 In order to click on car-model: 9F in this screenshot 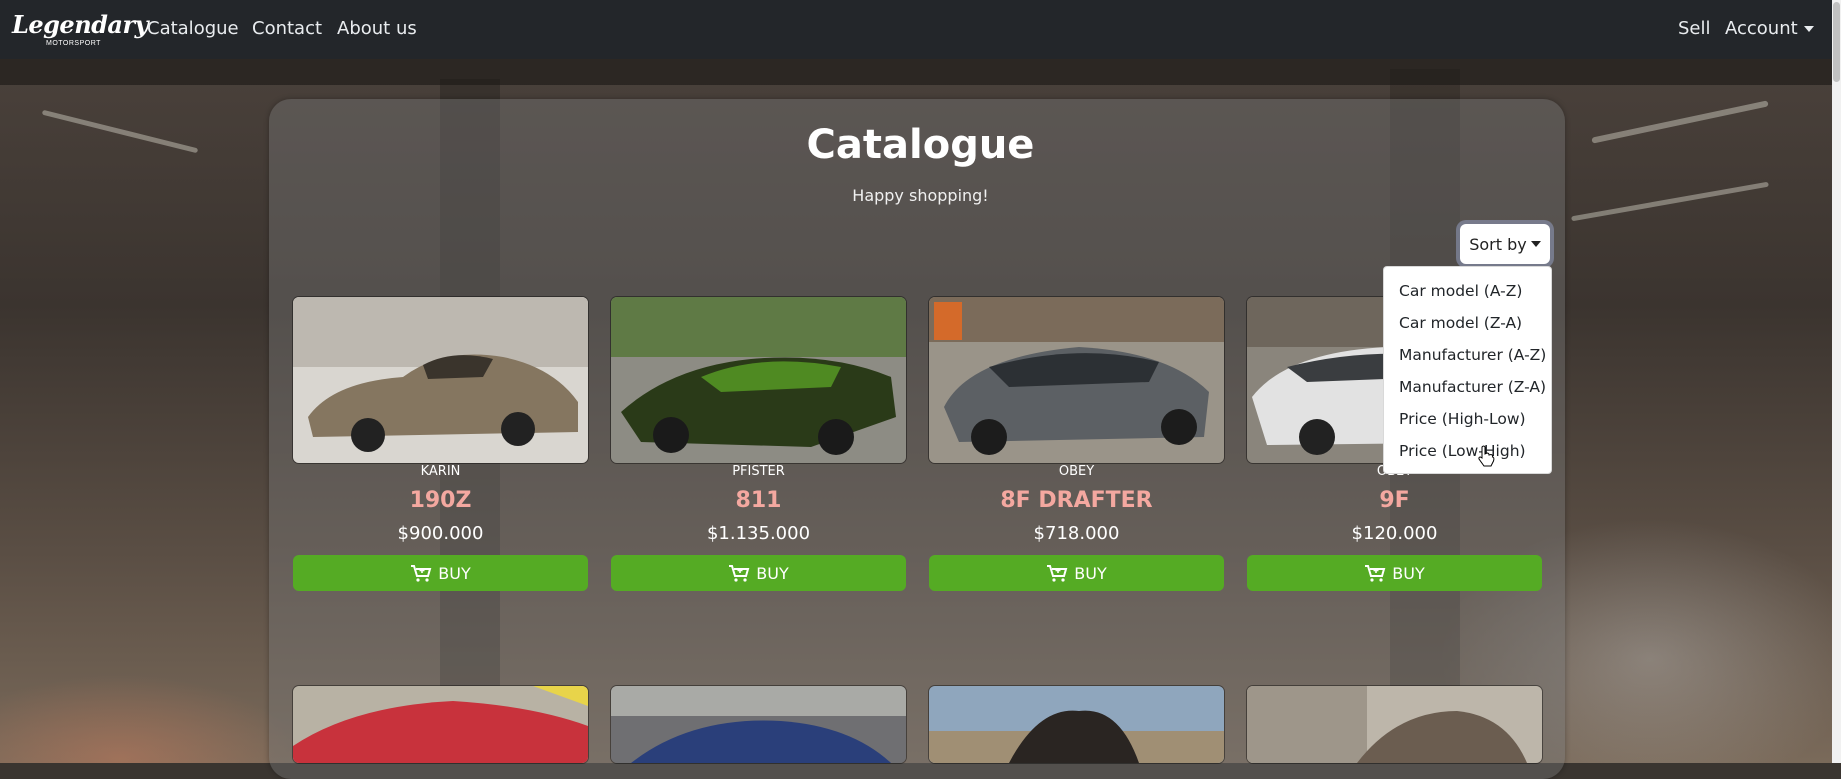, I will do `click(1394, 501)`.